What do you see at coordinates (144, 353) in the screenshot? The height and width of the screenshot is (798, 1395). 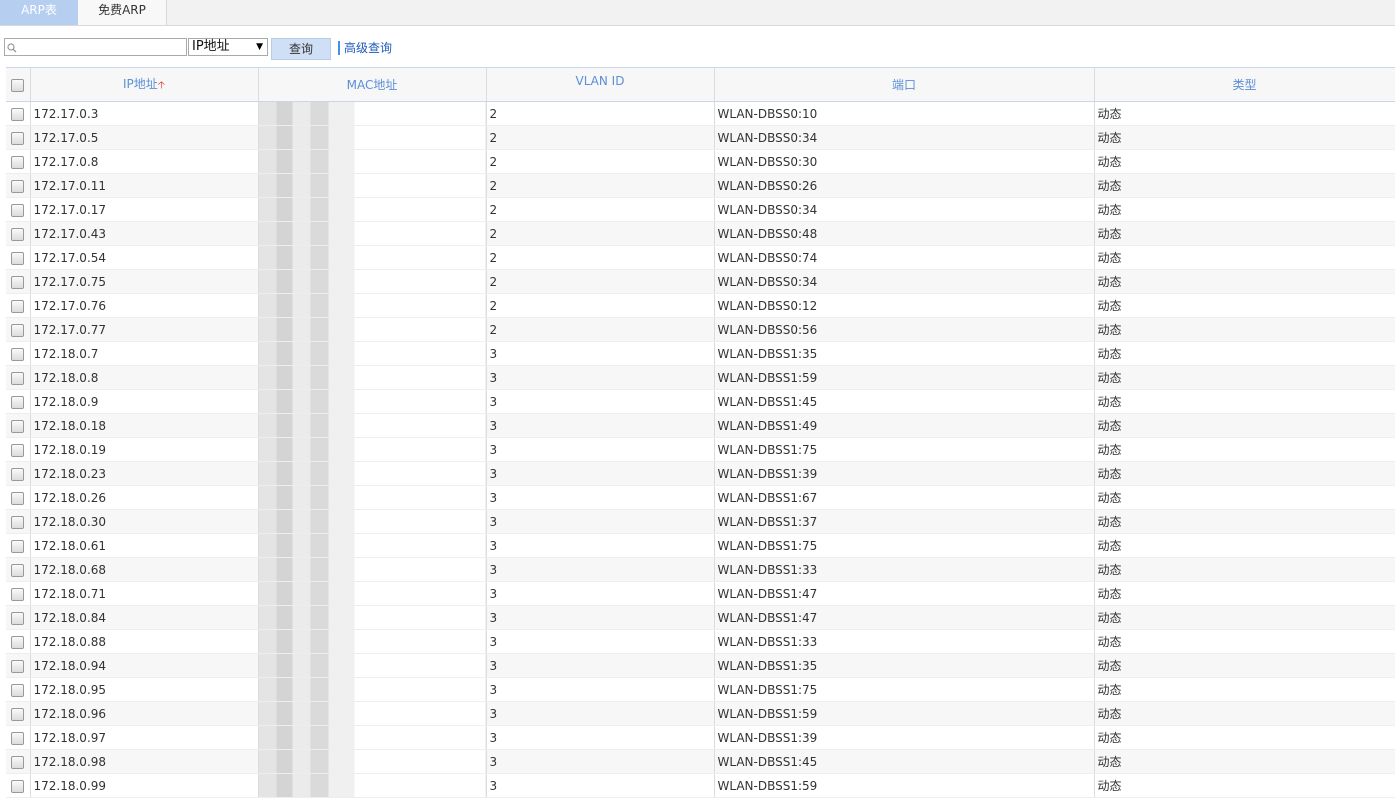 I see `cell-ip: 172.18.0.7` at bounding box center [144, 353].